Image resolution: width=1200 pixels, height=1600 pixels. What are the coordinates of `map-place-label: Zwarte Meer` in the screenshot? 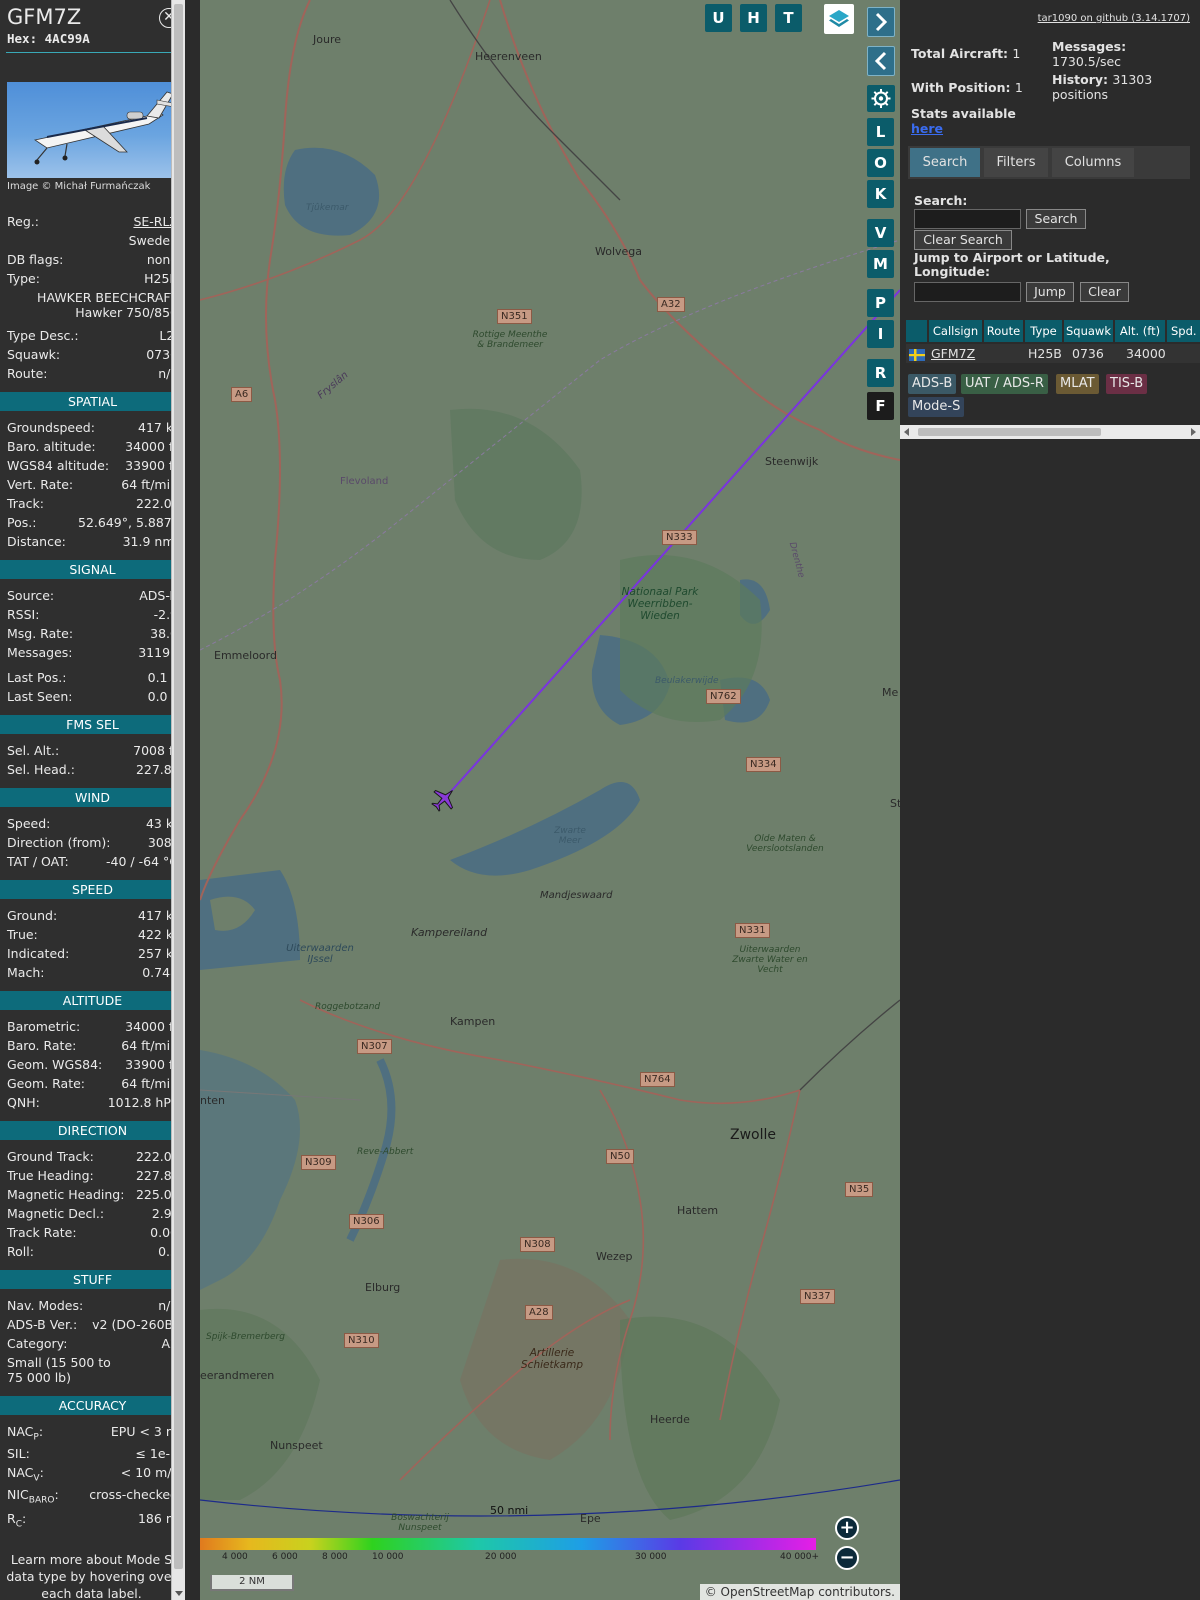 It's located at (570, 836).